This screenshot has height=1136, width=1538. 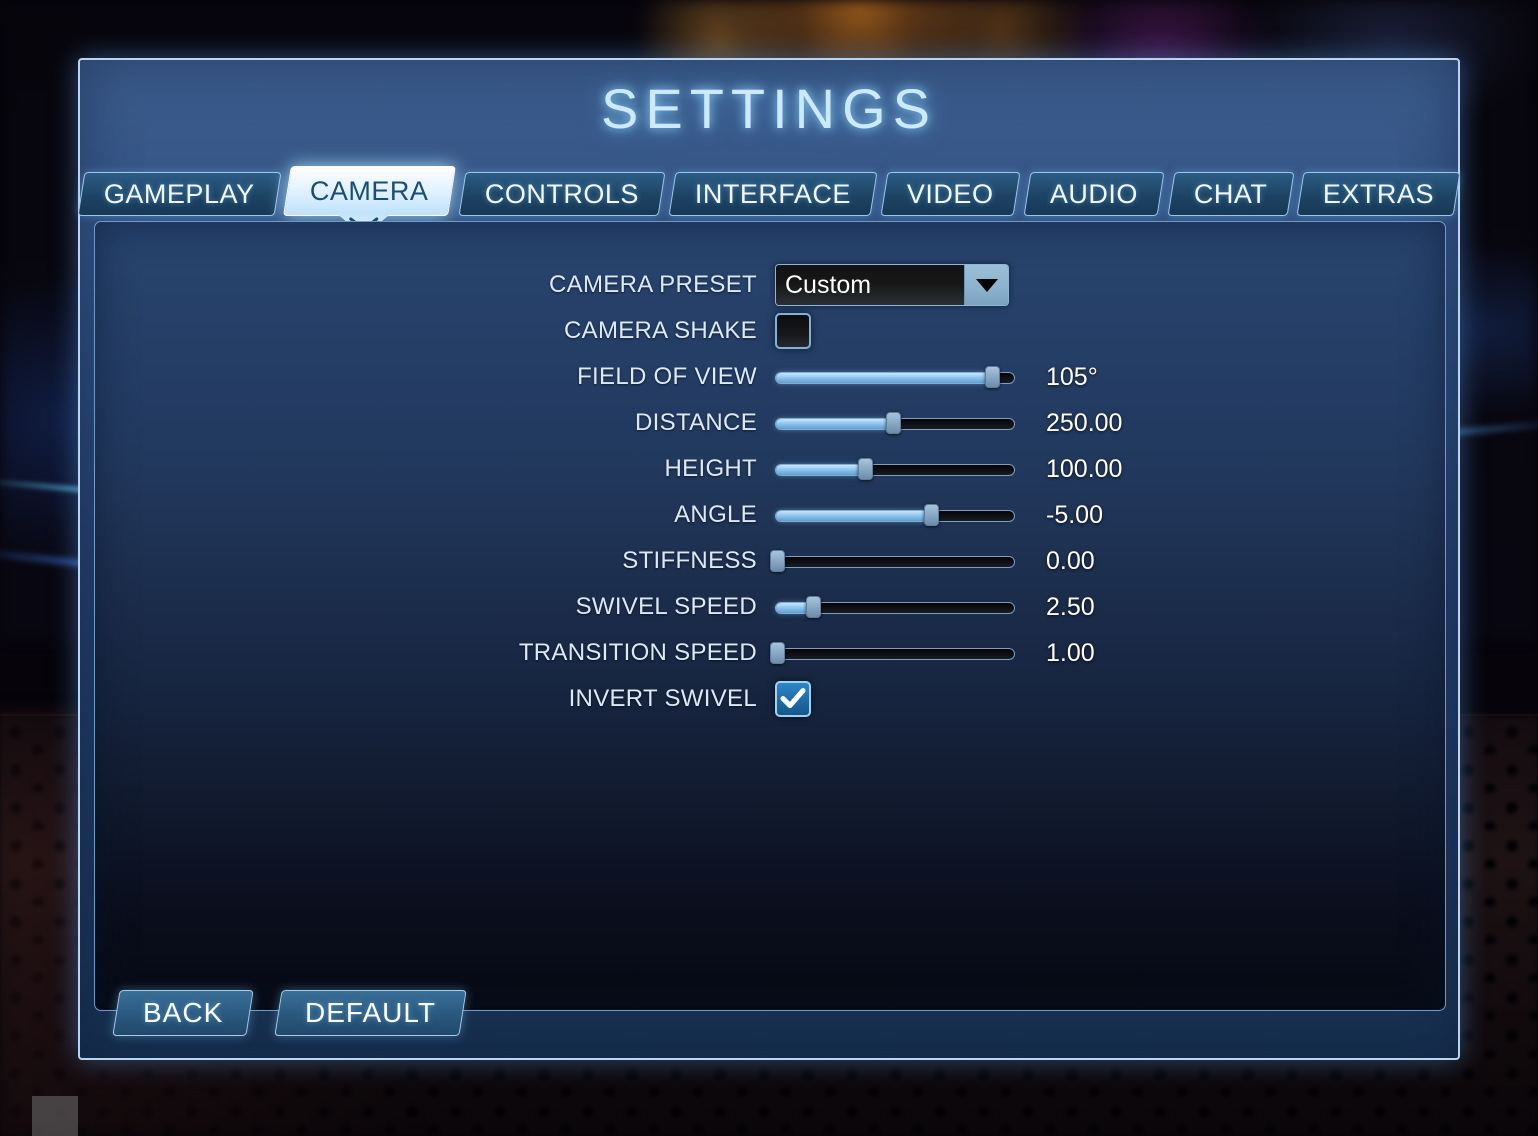 I want to click on setting-label: FIELD OF VIEW, so click(x=667, y=376).